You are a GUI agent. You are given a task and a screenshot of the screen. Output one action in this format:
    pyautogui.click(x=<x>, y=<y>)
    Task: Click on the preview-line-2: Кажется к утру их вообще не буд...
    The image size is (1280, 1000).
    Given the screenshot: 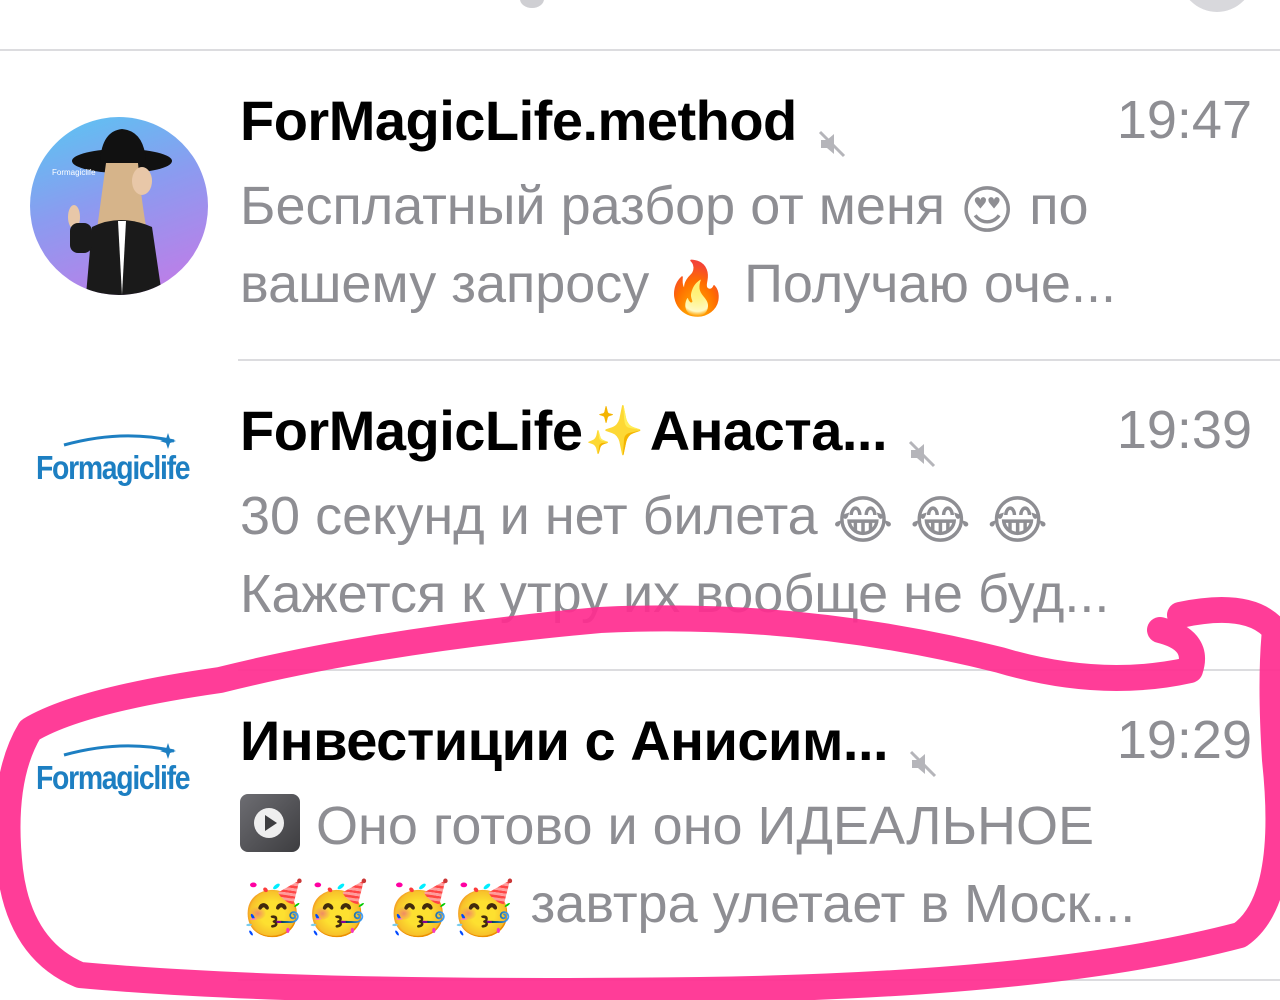 What is the action you would take?
    pyautogui.click(x=675, y=594)
    